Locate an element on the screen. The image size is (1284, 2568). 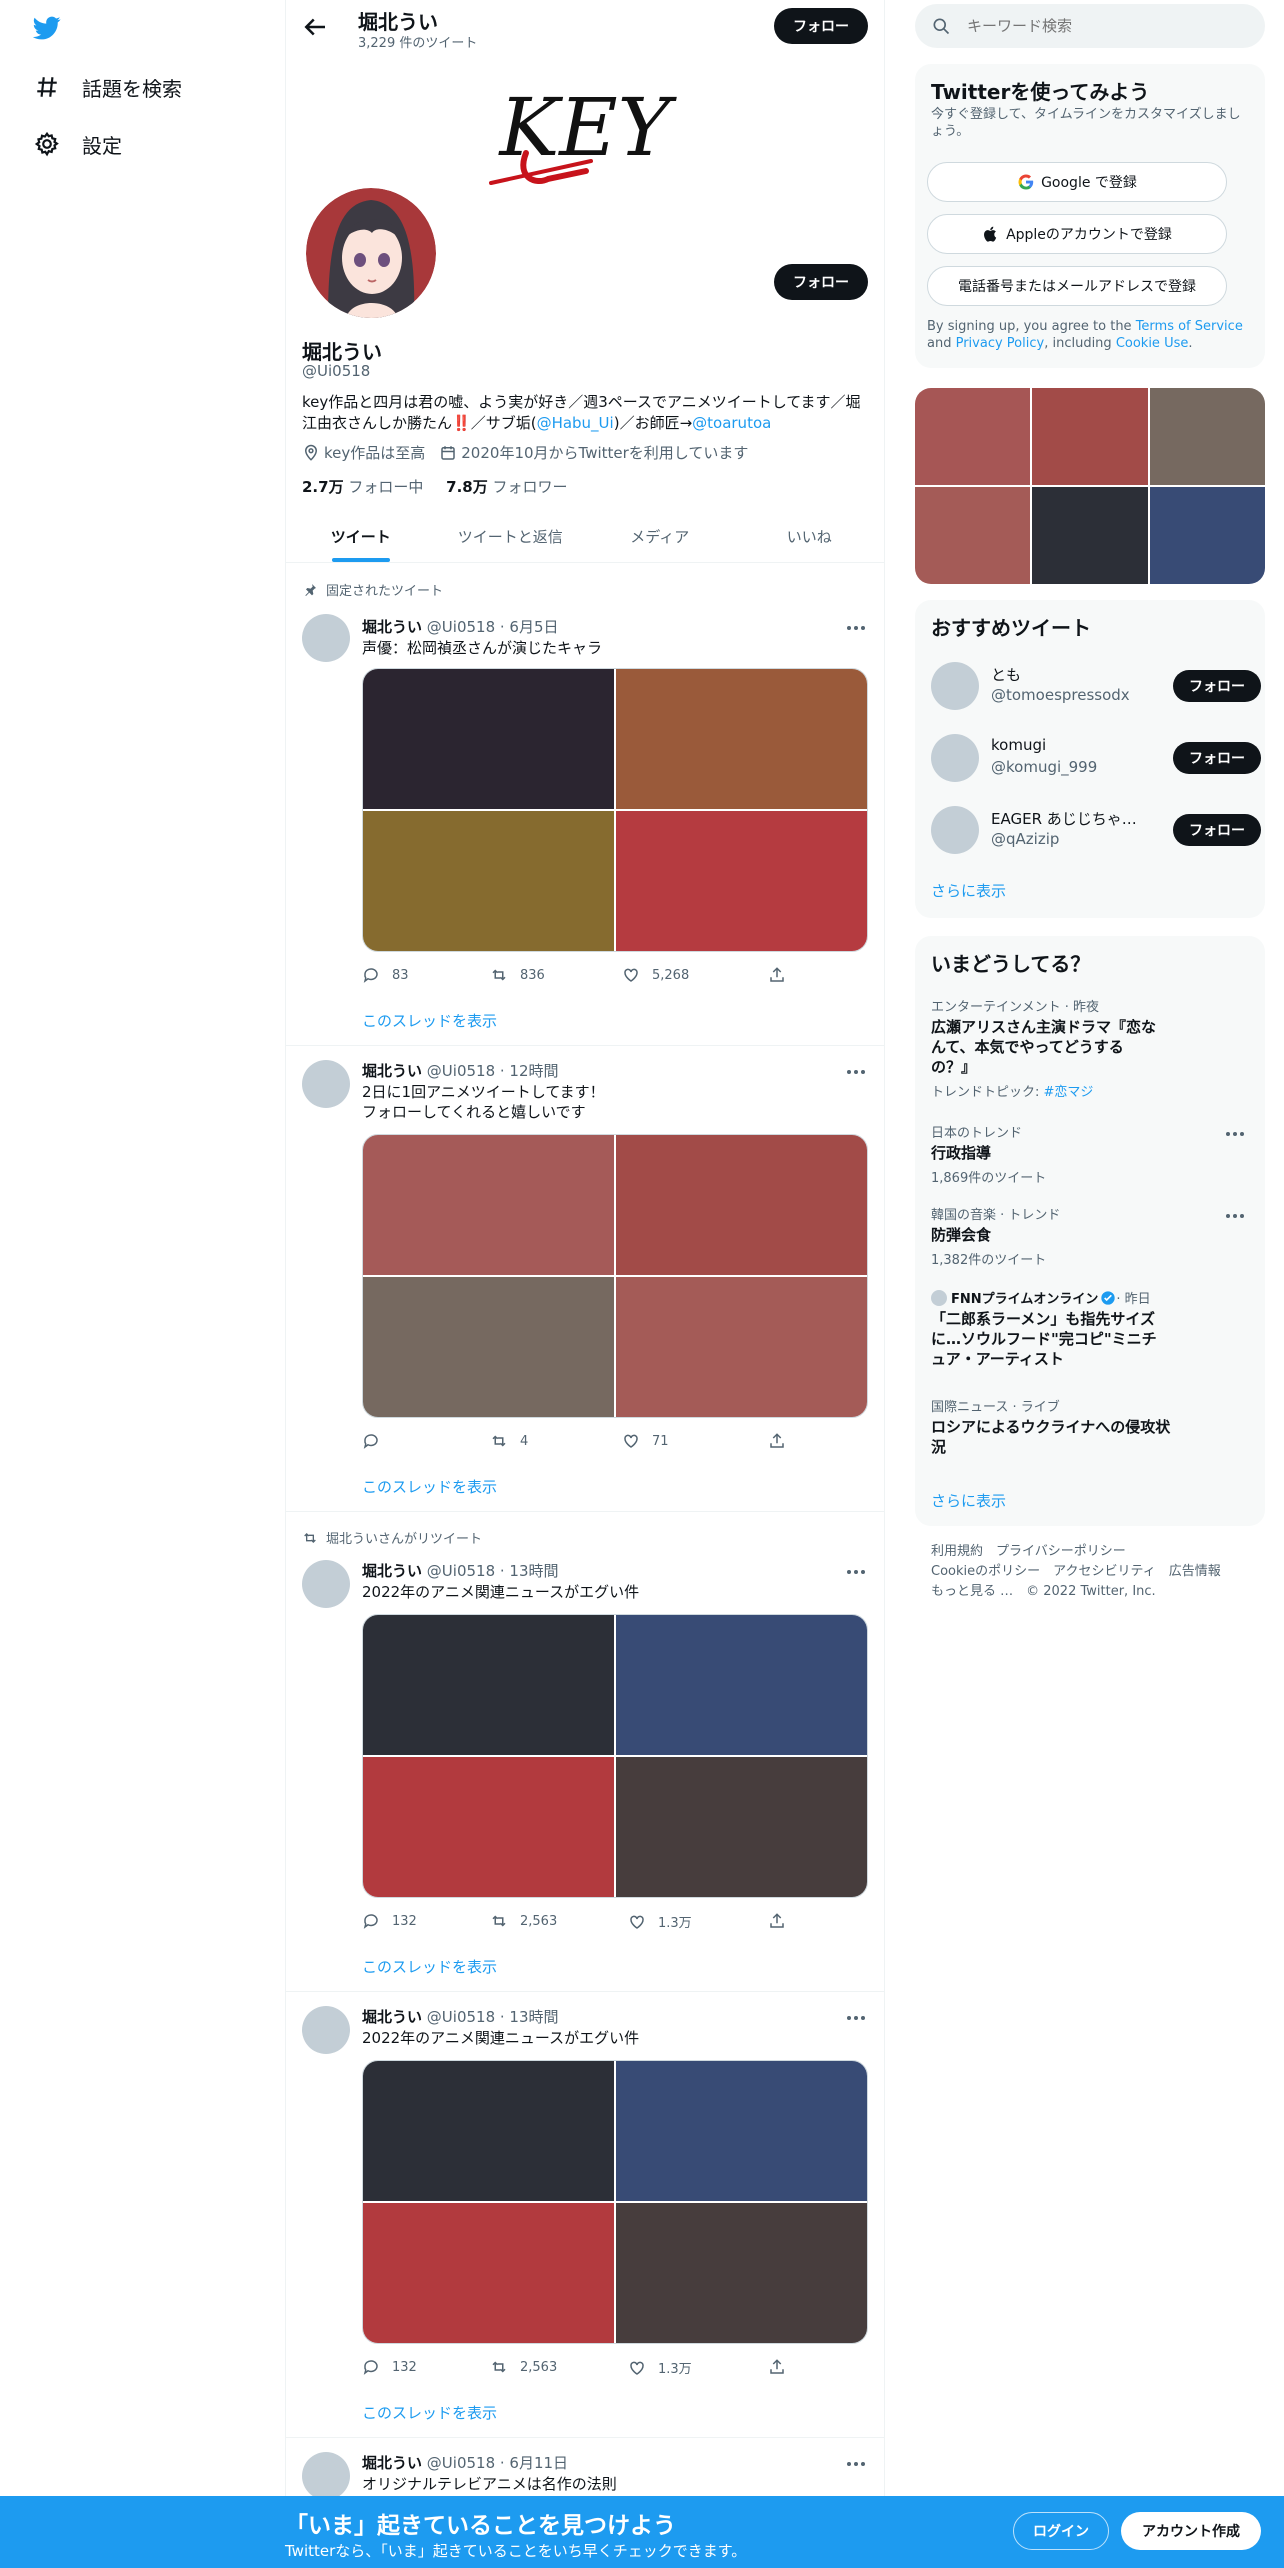
trend-hashtag-link: #恋マジ is located at coordinates (1069, 1092).